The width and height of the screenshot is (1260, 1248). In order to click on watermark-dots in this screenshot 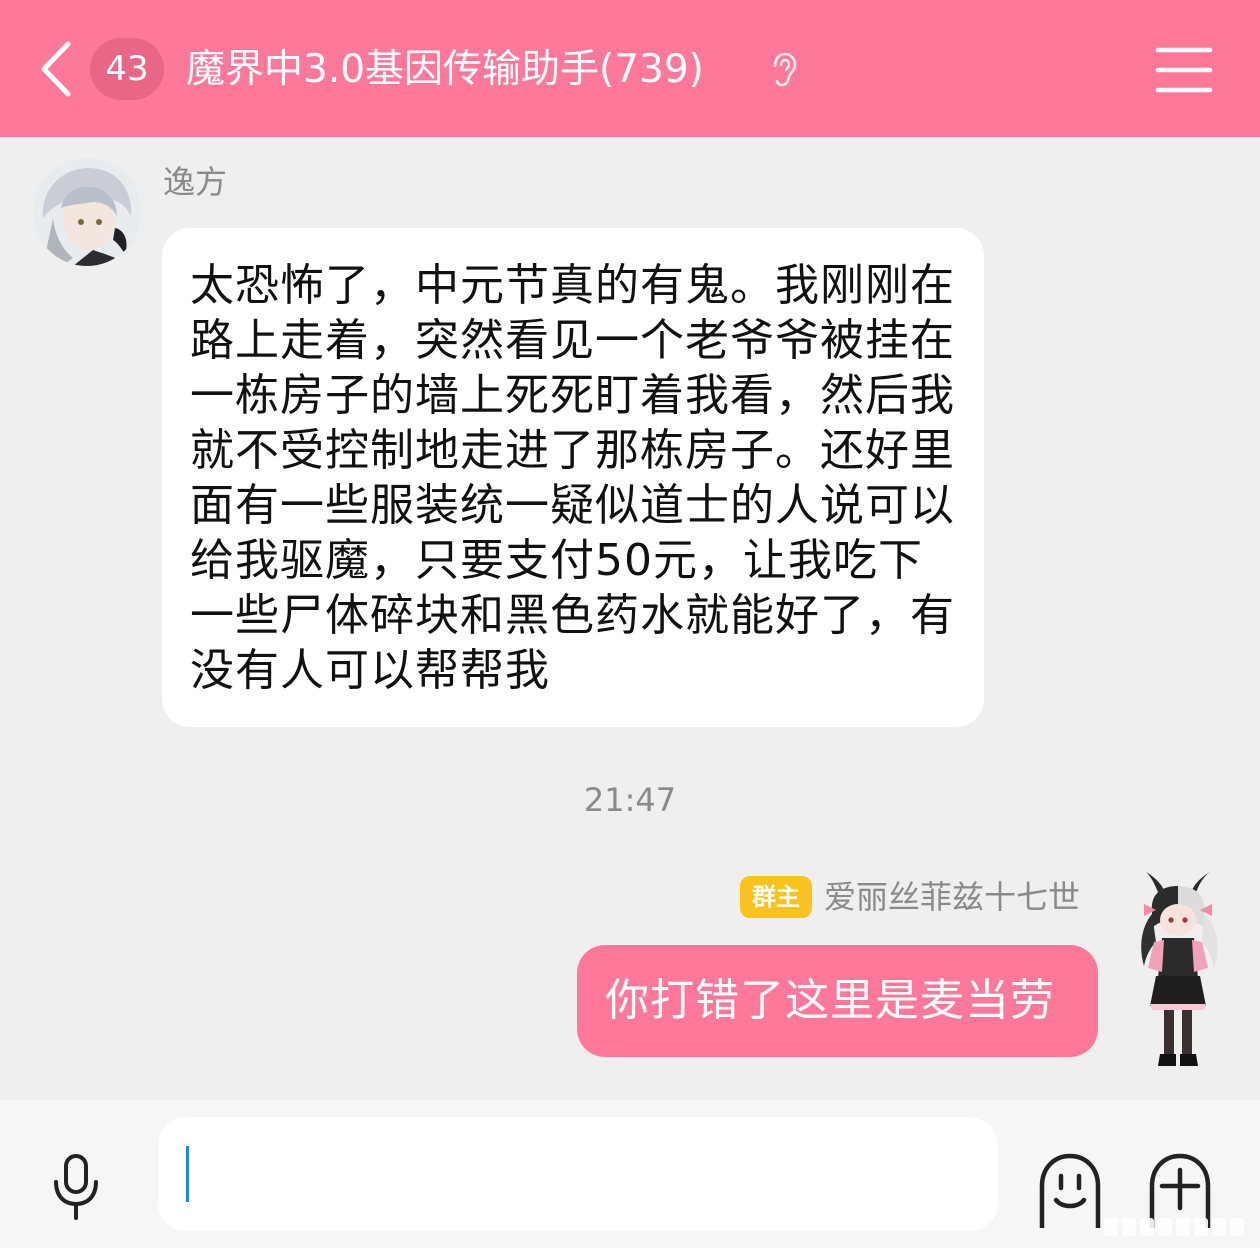, I will do `click(1174, 1227)`.